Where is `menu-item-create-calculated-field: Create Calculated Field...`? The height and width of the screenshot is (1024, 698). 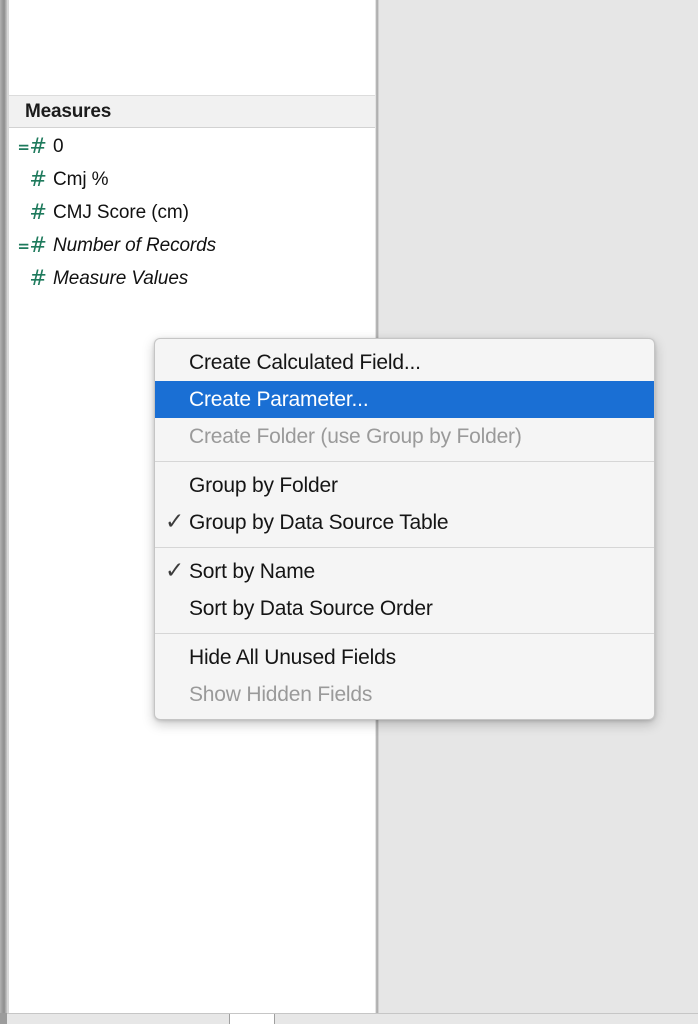
menu-item-create-calculated-field: Create Calculated Field... is located at coordinates (404, 362).